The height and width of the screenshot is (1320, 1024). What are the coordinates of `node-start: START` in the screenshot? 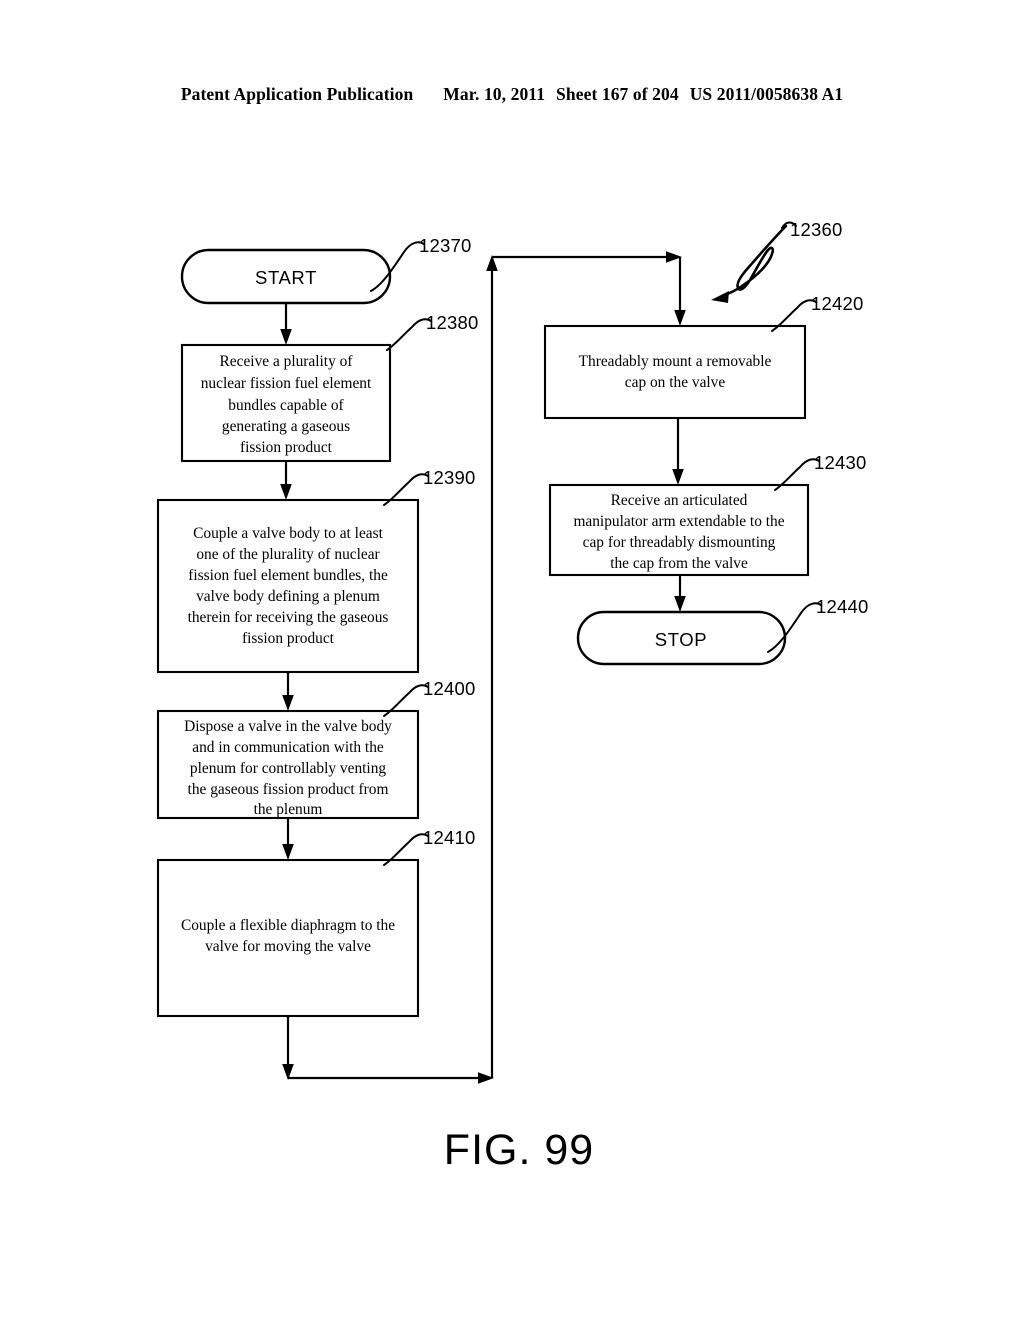 It's located at (286, 276).